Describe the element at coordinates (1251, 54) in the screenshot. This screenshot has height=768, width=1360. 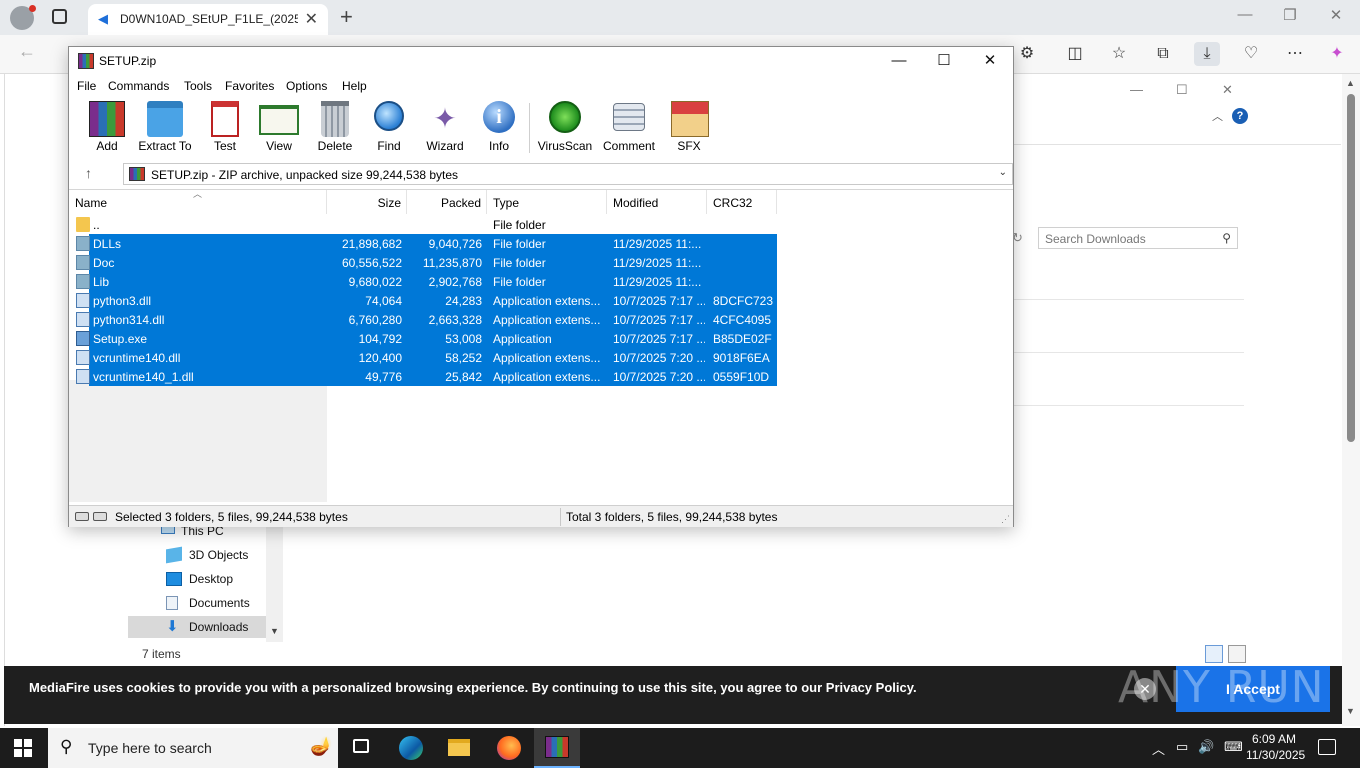
I see `browser-essentials-icon: ♡` at that location.